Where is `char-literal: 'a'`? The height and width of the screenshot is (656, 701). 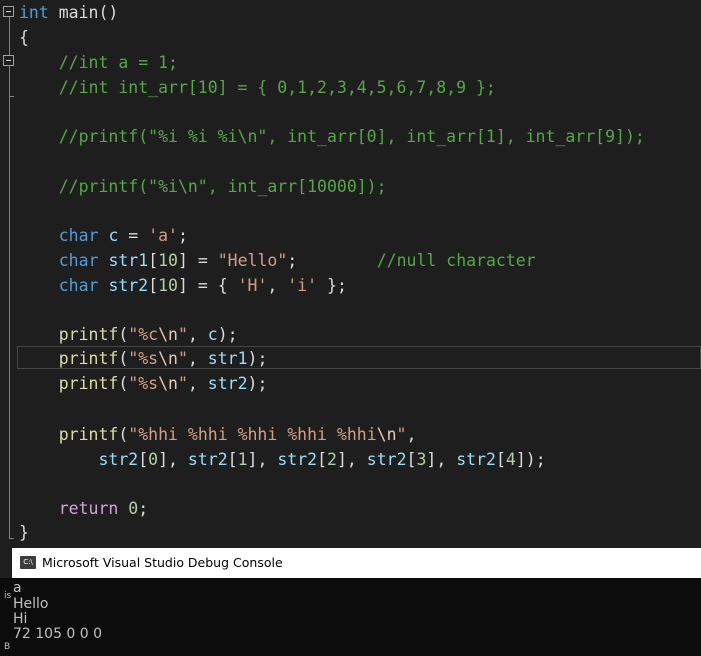 char-literal: 'a' is located at coordinates (163, 235).